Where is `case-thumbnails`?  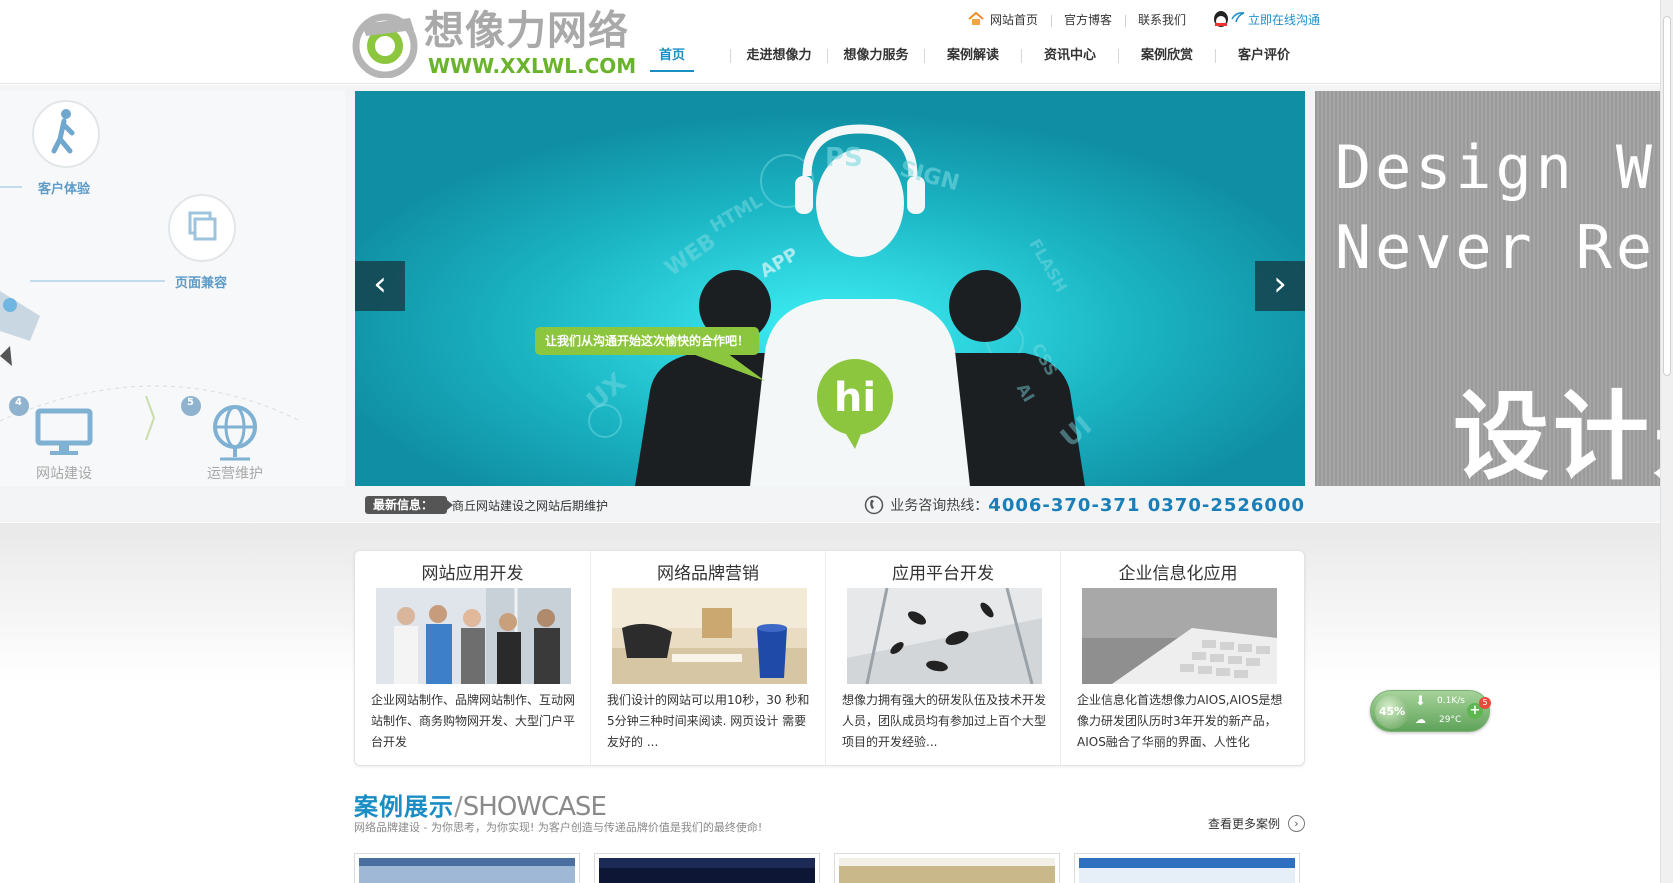 case-thumbnails is located at coordinates (829, 868).